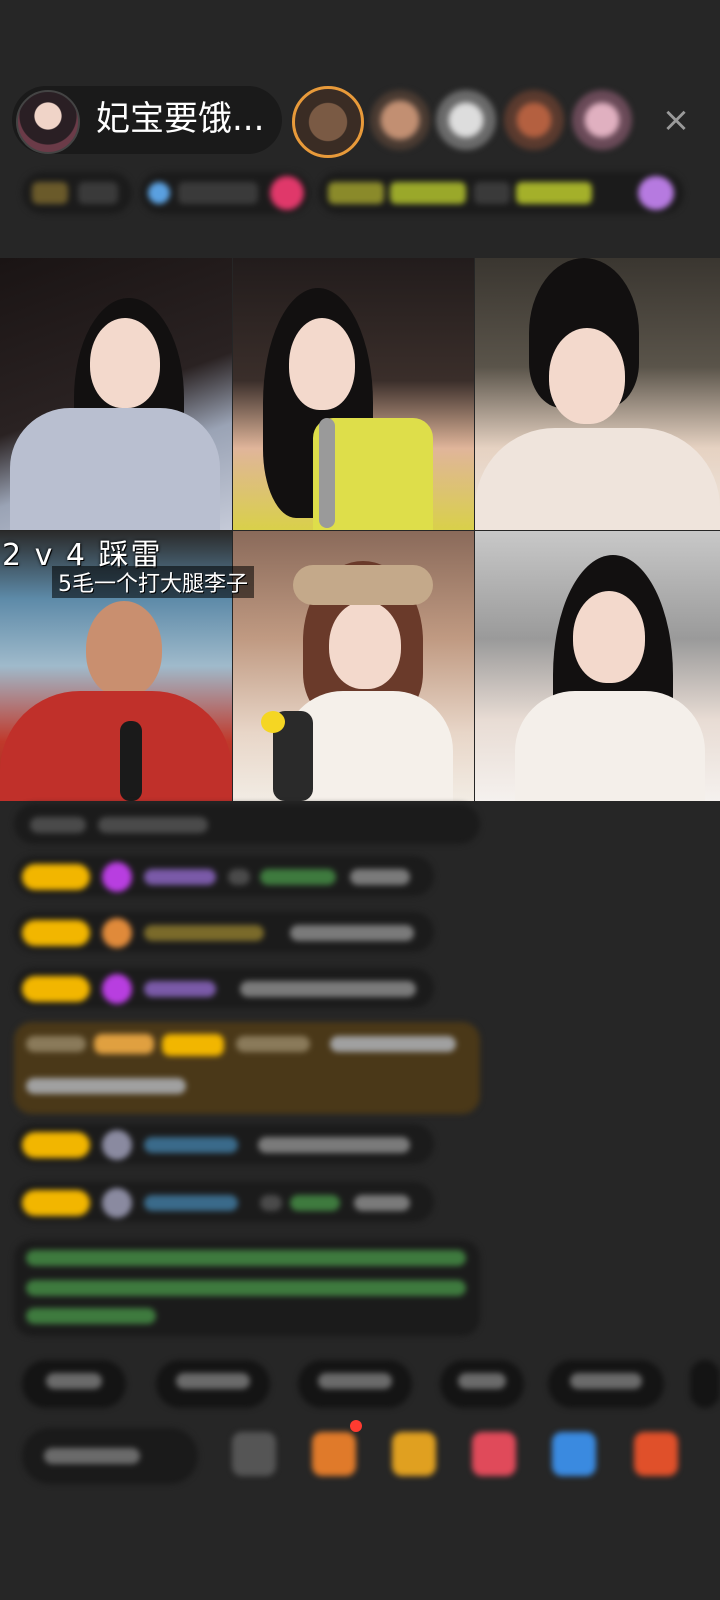  Describe the element at coordinates (656, 1454) in the screenshot. I see `more-icon` at that location.